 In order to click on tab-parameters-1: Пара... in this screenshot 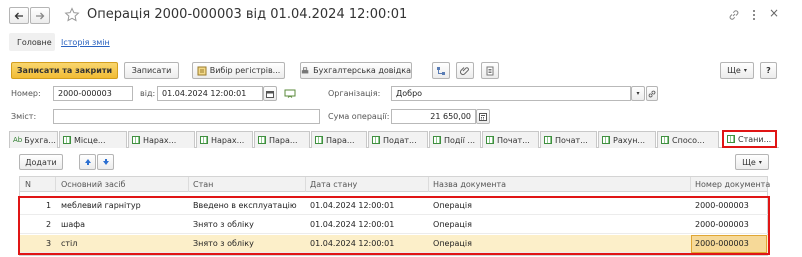, I will do `click(282, 139)`.